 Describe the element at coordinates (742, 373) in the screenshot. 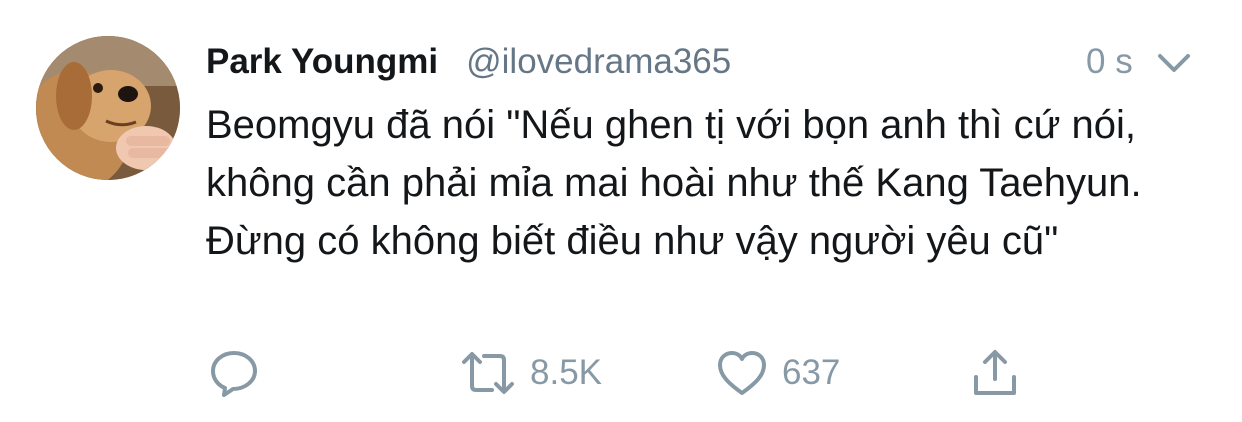

I see `like-icon` at that location.